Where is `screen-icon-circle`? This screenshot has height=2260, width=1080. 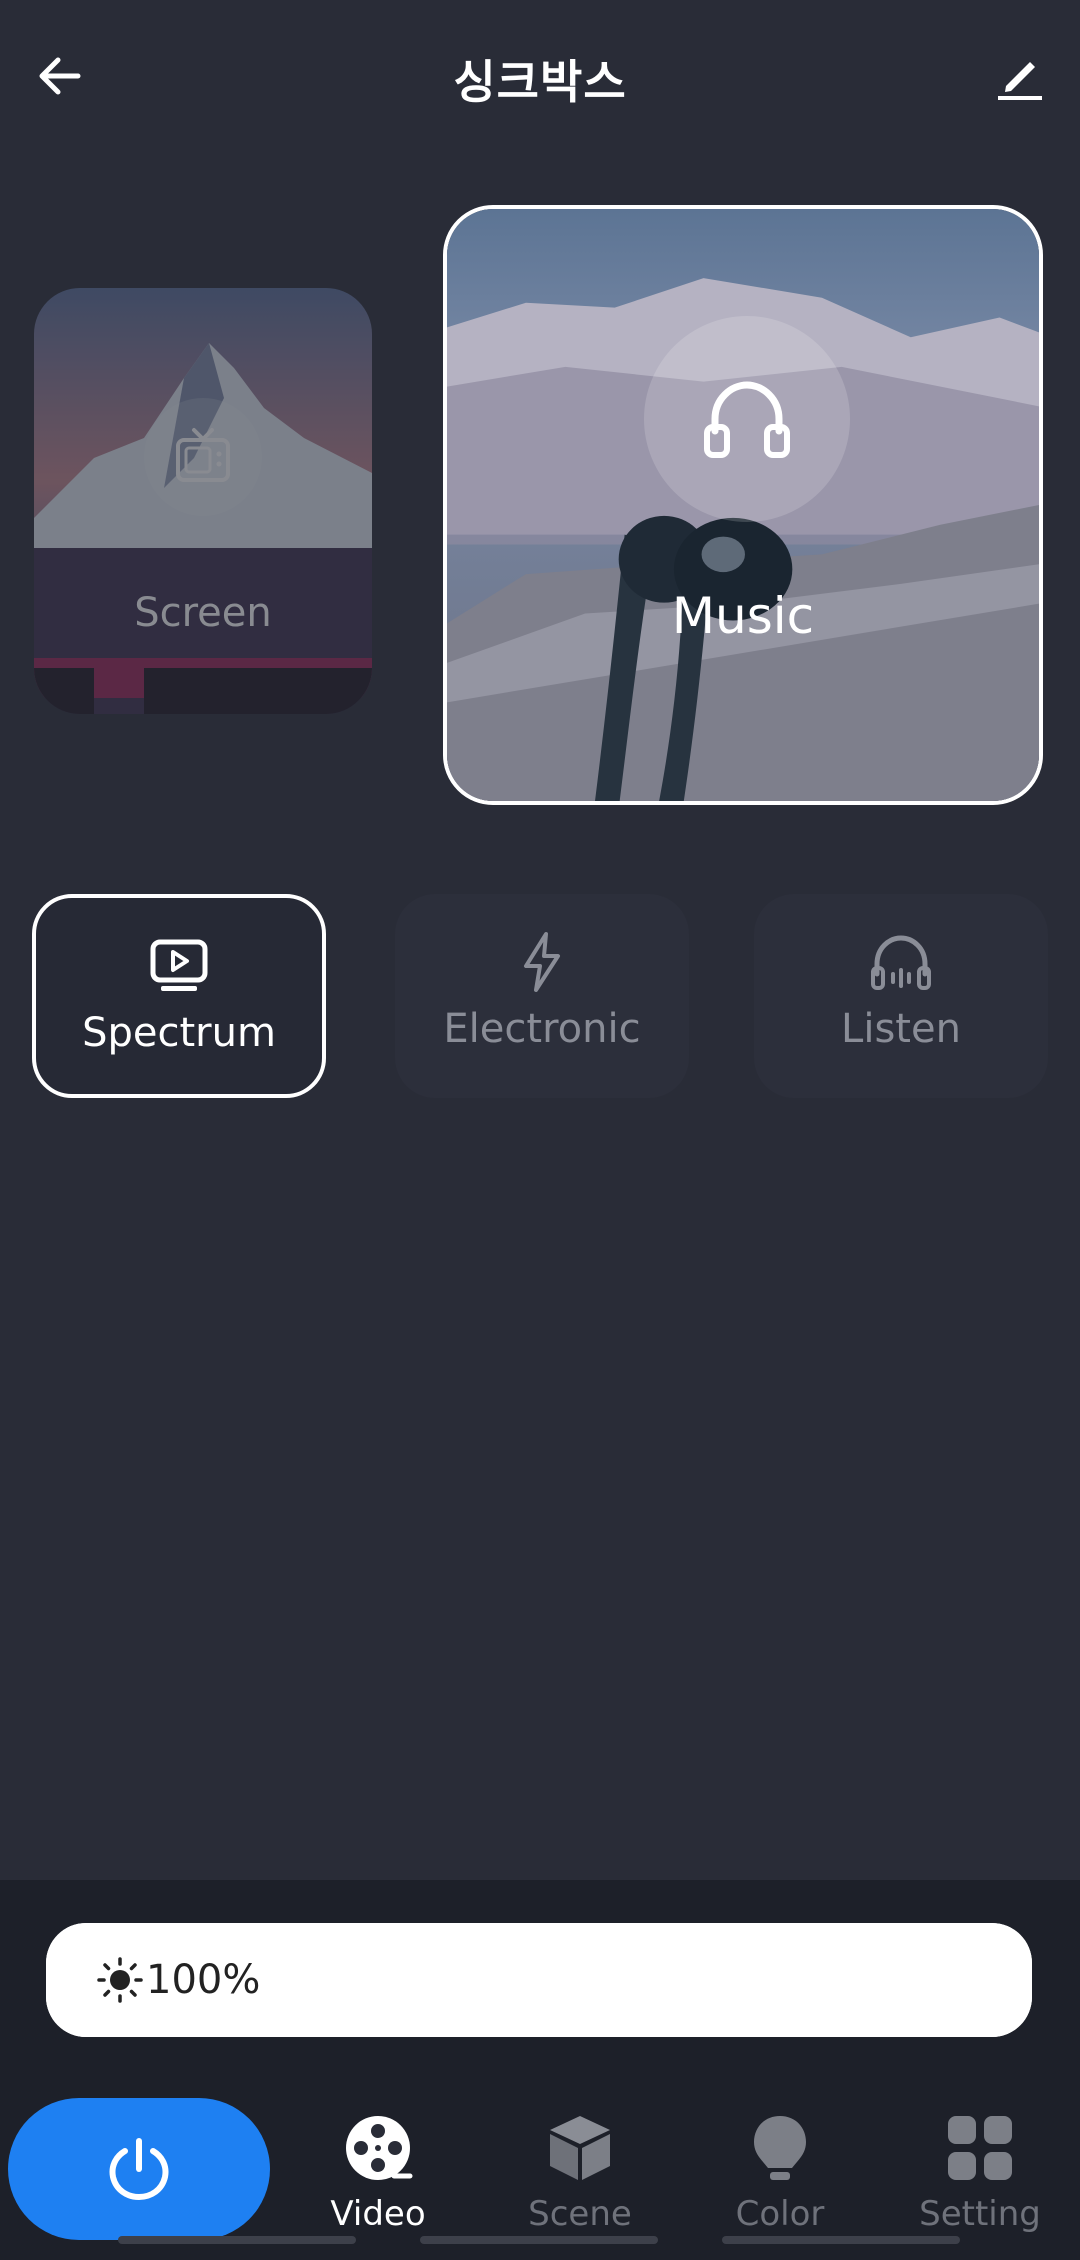
screen-icon-circle is located at coordinates (203, 457).